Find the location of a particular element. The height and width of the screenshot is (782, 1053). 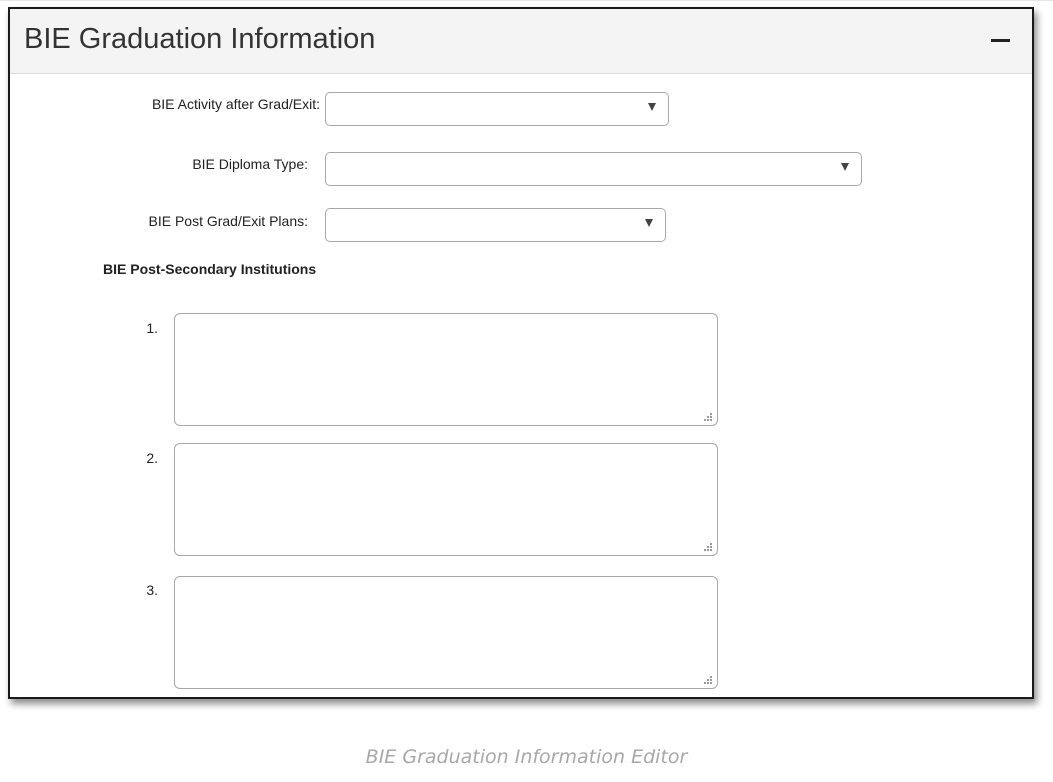

activity-label: BIE Activity after Grad/Exit: is located at coordinates (235, 104).